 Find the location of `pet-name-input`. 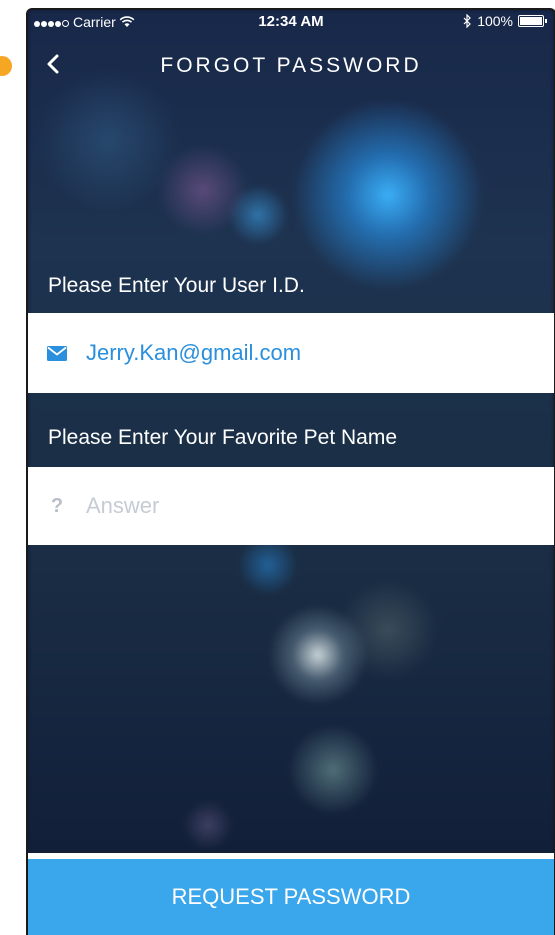

pet-name-input is located at coordinates (286, 506).